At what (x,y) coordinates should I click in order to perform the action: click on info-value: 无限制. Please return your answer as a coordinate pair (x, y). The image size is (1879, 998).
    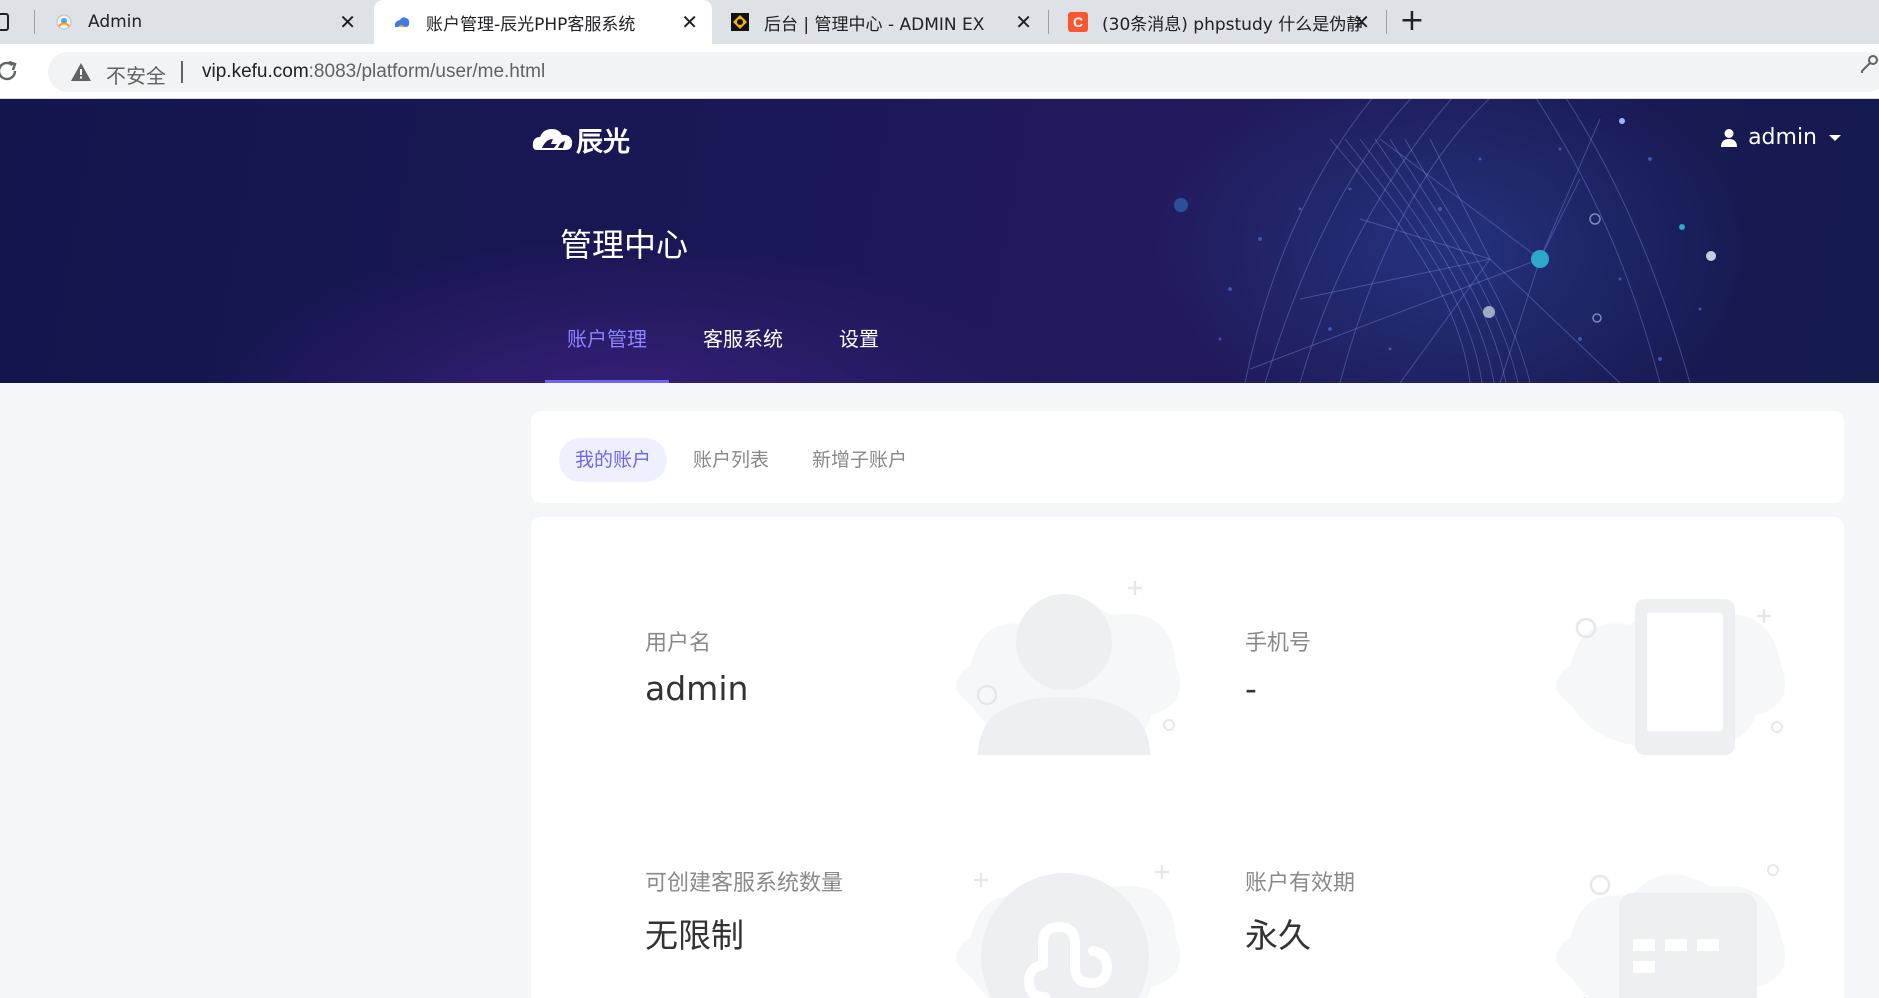
    Looking at the image, I should click on (694, 935).